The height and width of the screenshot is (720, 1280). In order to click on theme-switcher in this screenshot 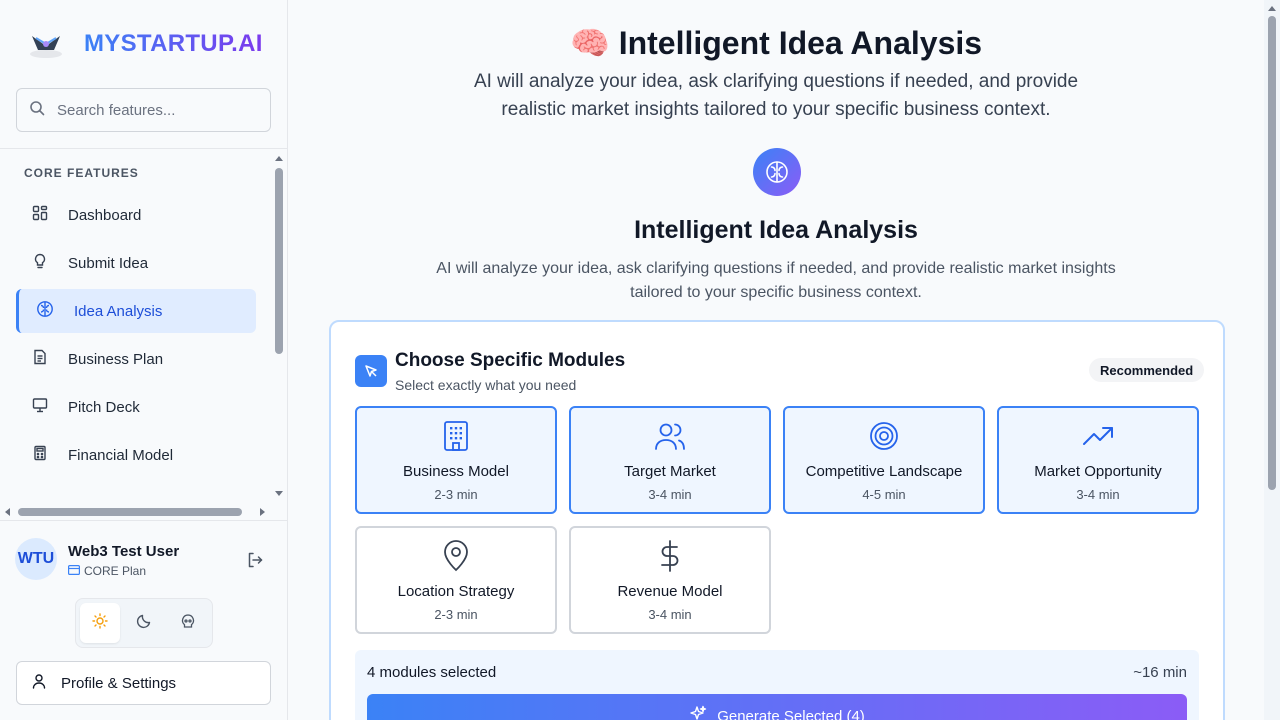, I will do `click(144, 623)`.